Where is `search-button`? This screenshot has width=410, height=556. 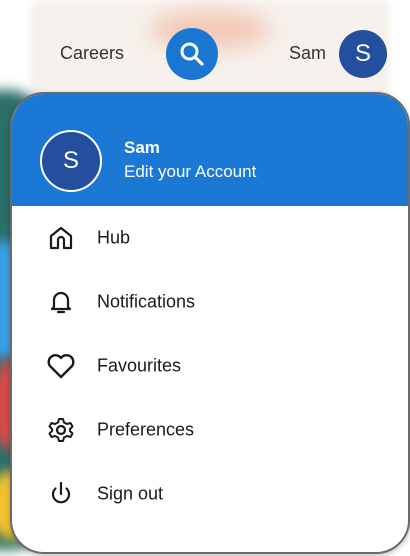
search-button is located at coordinates (192, 54).